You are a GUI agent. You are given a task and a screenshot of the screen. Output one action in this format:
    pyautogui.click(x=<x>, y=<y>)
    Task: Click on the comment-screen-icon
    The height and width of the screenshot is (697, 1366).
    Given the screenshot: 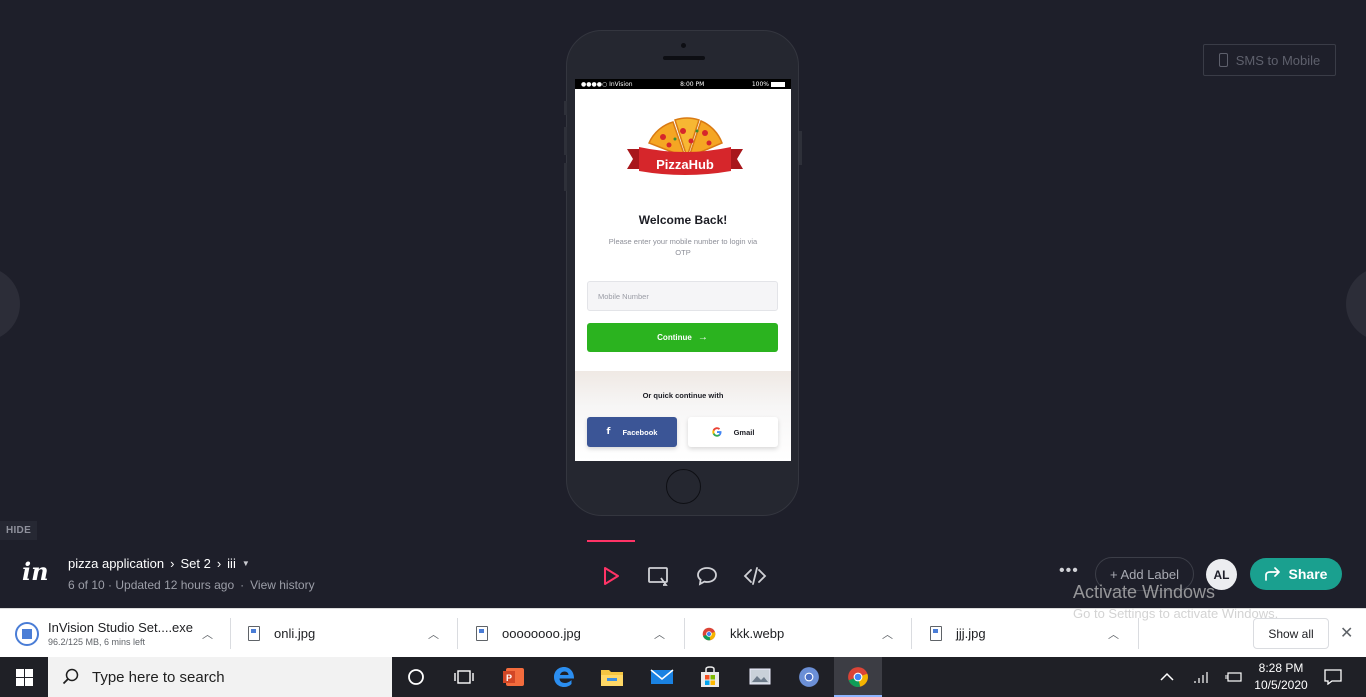 What is the action you would take?
    pyautogui.click(x=658, y=576)
    